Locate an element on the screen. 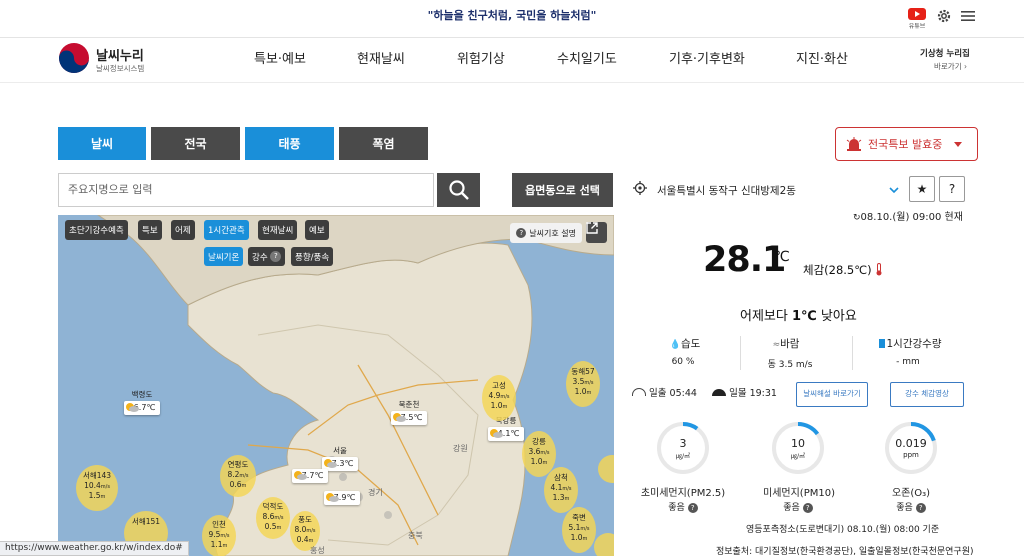 This screenshot has width=1024, height=556. map-place-label: 홍성 is located at coordinates (317, 550).